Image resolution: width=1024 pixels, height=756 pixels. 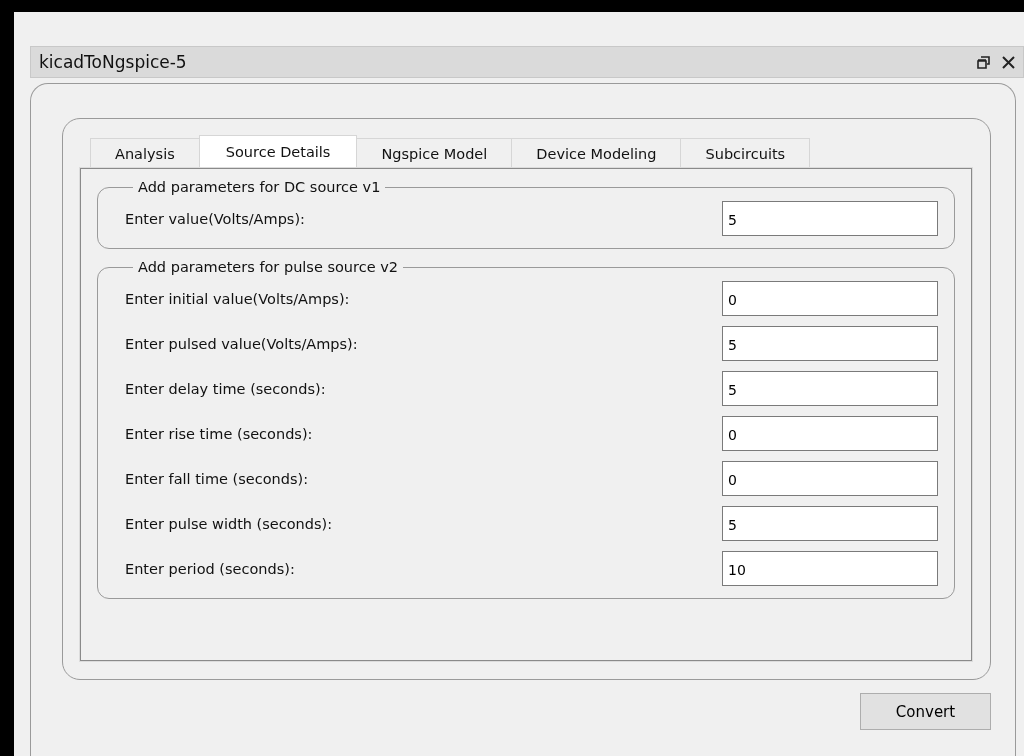 What do you see at coordinates (983, 62) in the screenshot?
I see `restore-icon` at bounding box center [983, 62].